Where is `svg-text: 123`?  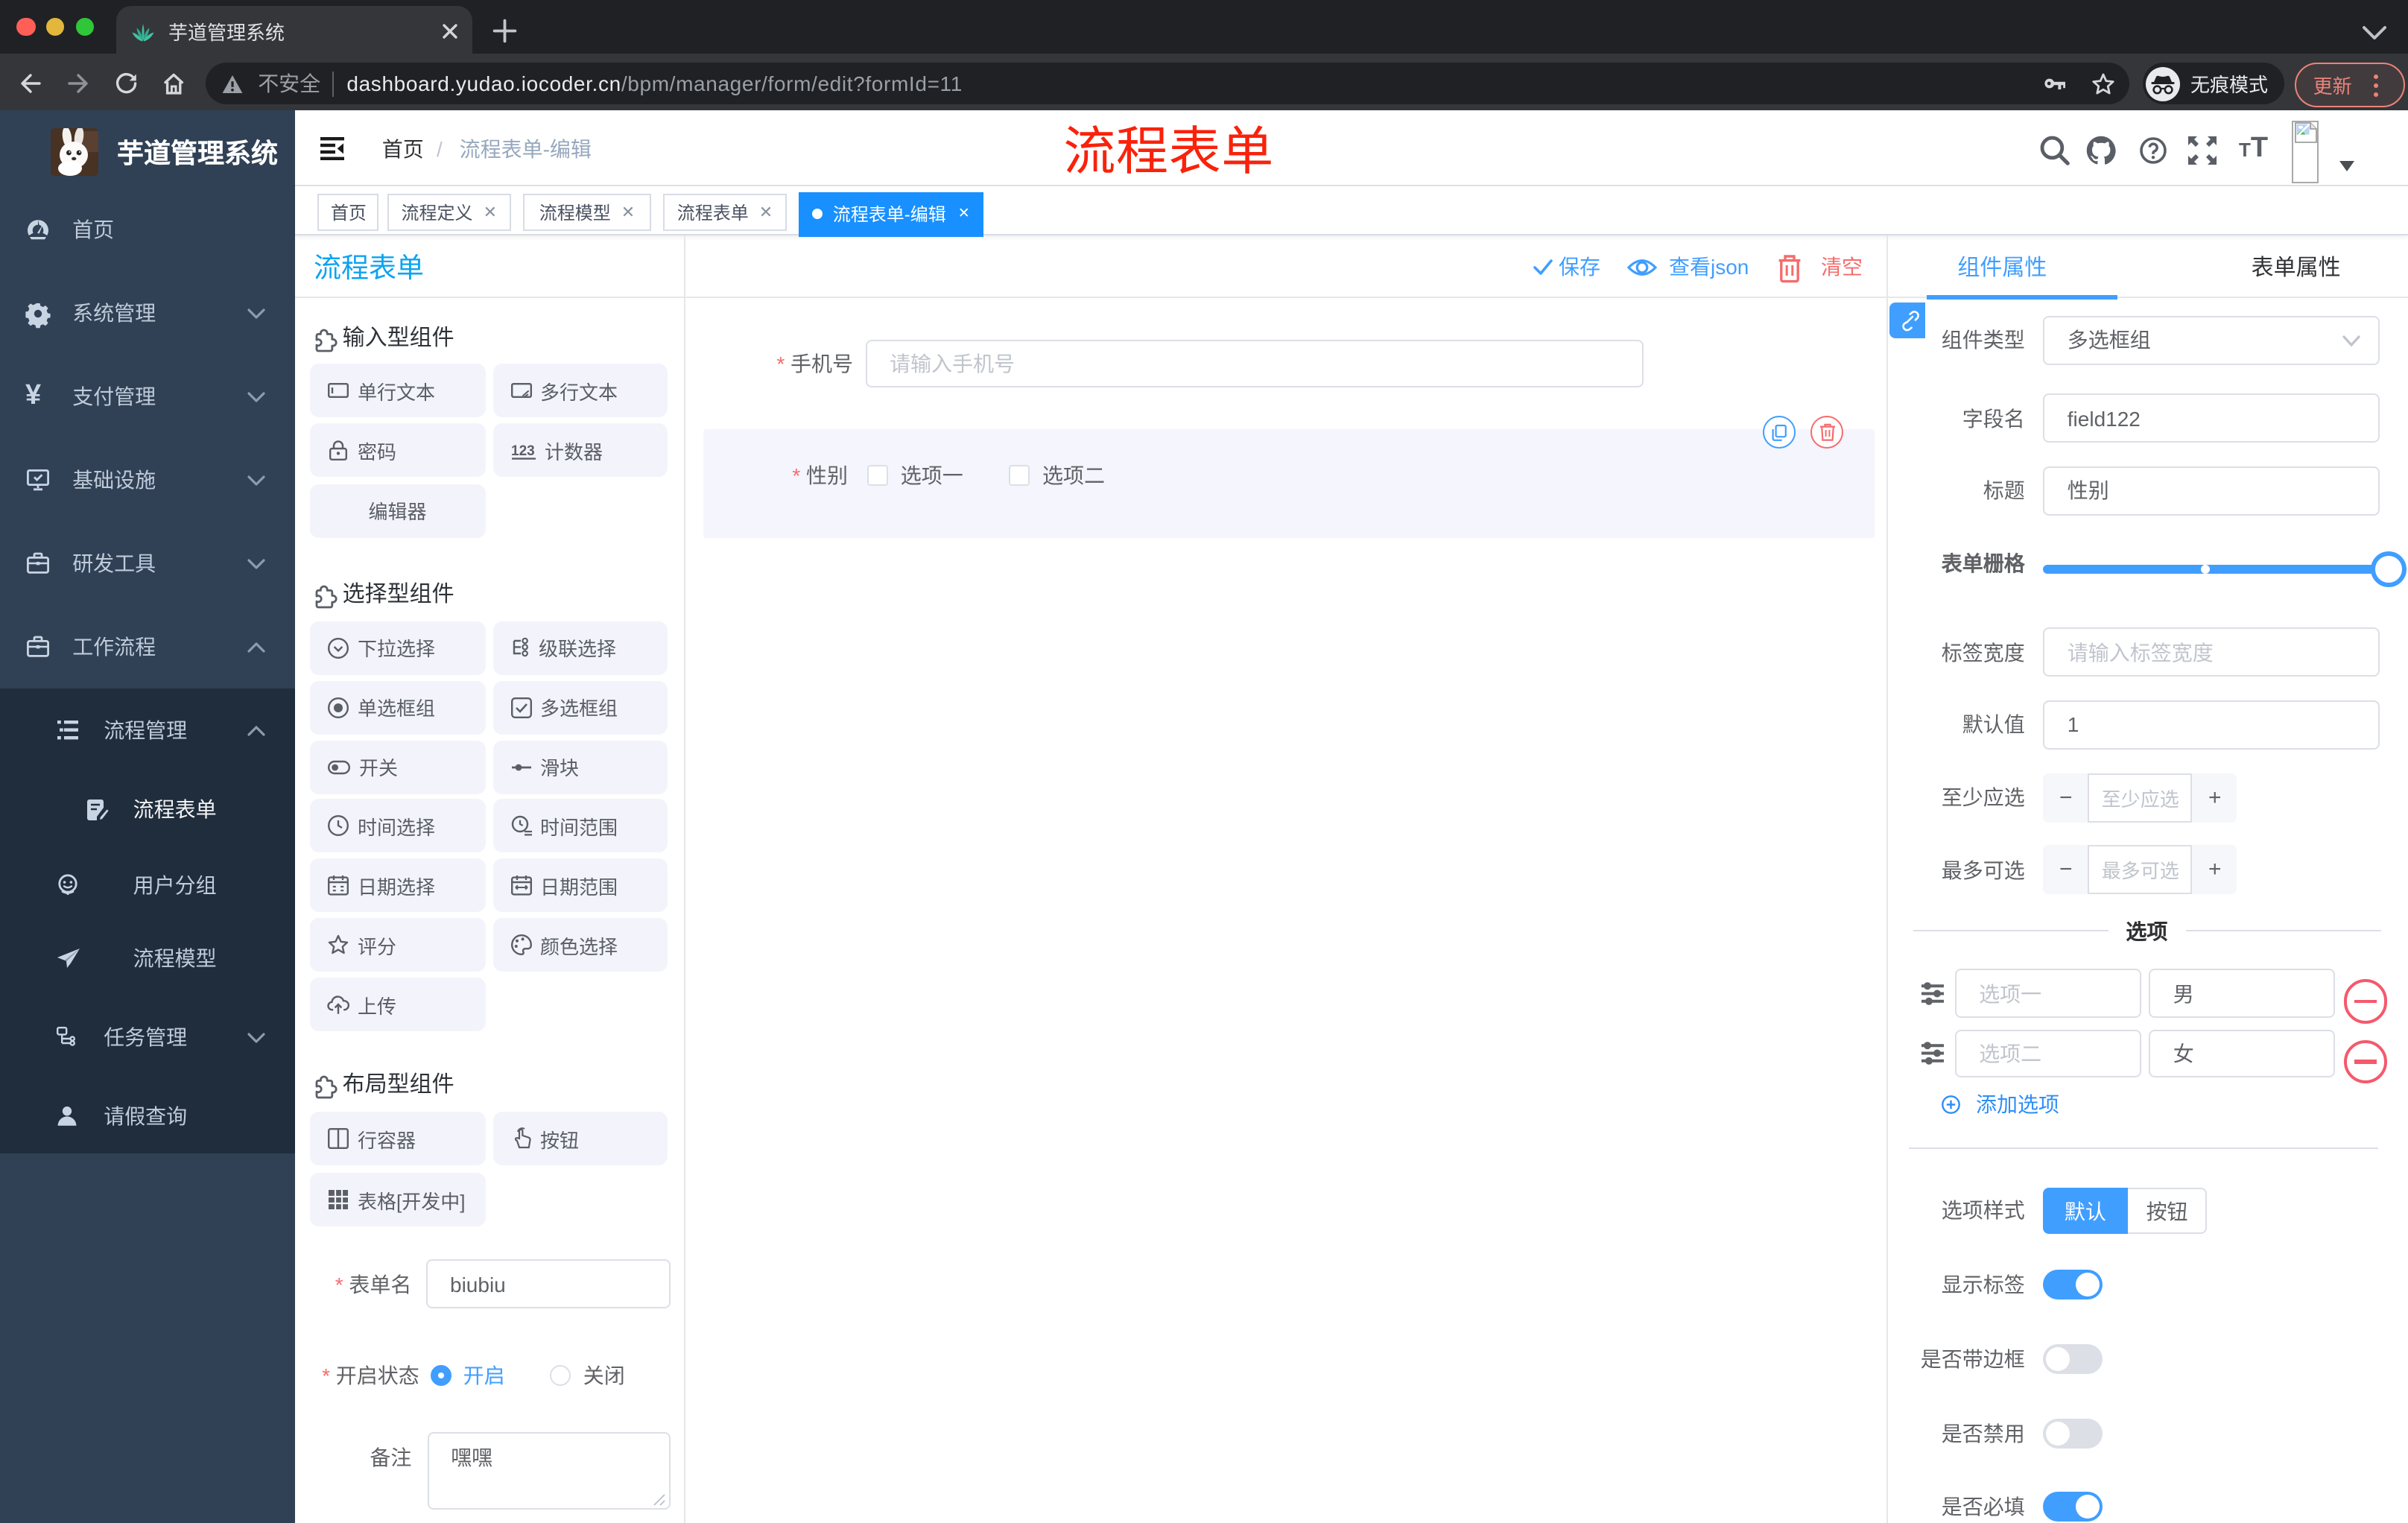
svg-text: 123 is located at coordinates (522, 452).